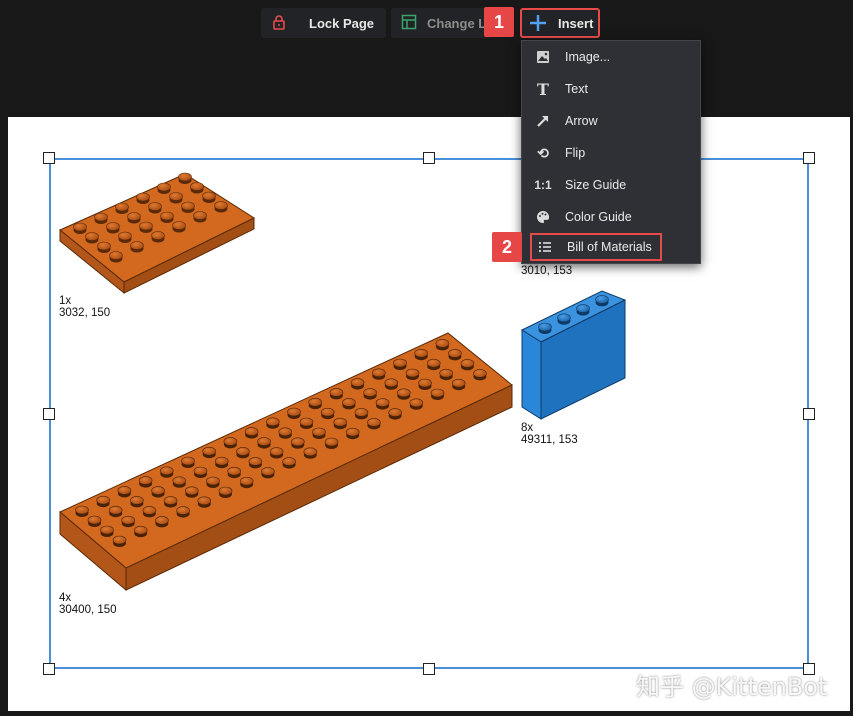  I want to click on resize-handle-left, so click(49, 414).